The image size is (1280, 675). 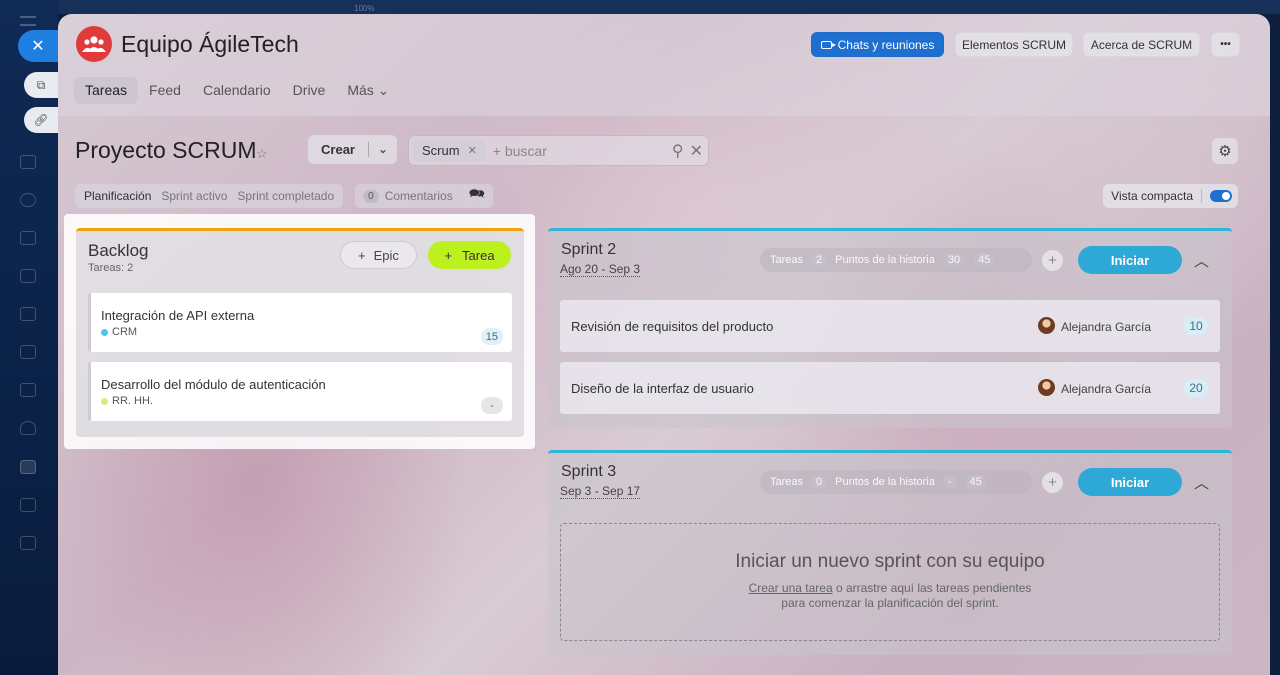 What do you see at coordinates (165, 90) in the screenshot?
I see `tab-feed: Feed` at bounding box center [165, 90].